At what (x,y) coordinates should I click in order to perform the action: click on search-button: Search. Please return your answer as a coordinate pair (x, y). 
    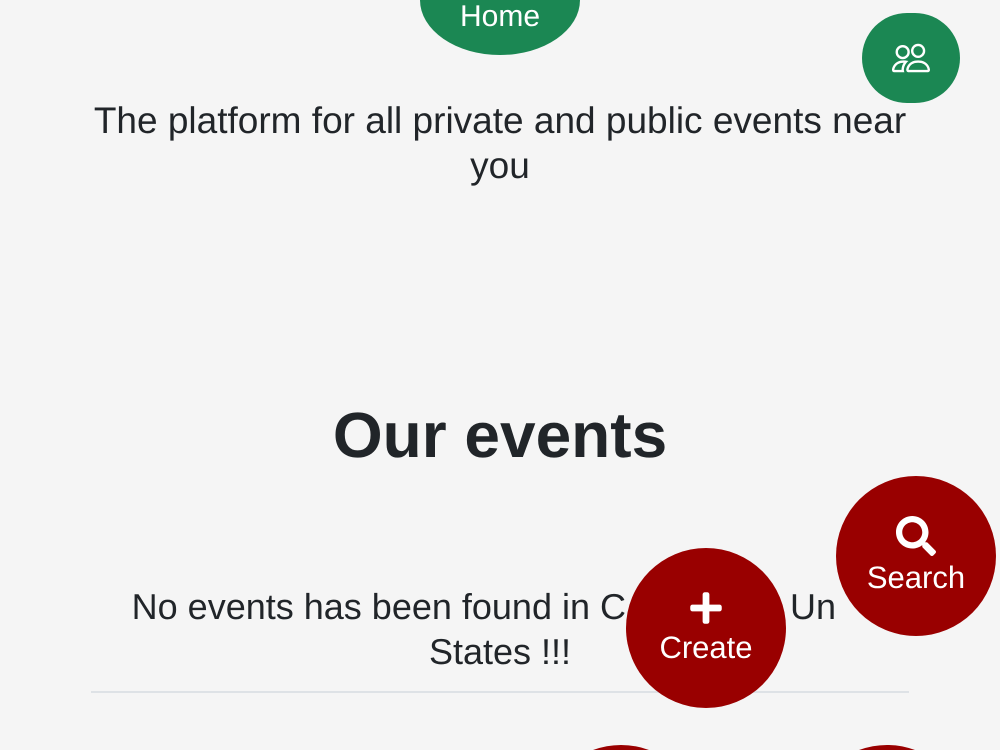
    Looking at the image, I should click on (916, 556).